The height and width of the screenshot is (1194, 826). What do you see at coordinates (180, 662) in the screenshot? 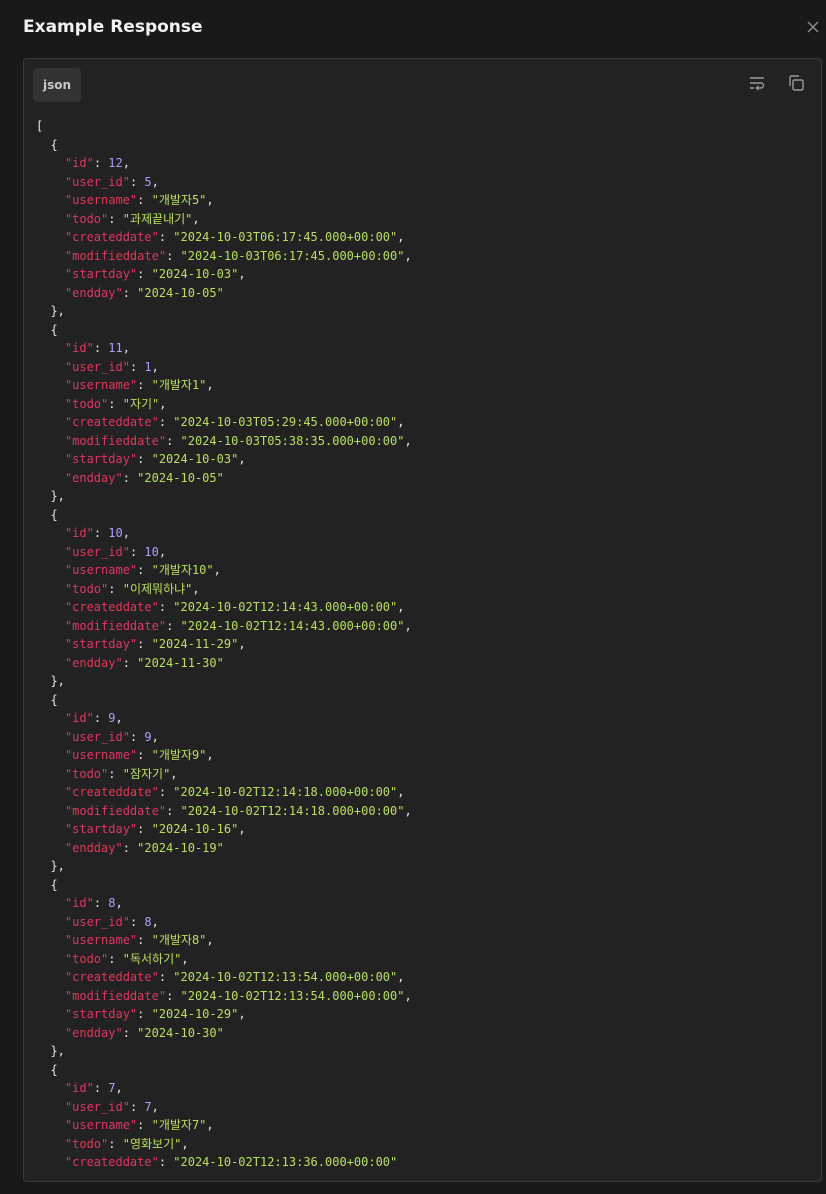
I see `json-value: "2024-11-30"` at bounding box center [180, 662].